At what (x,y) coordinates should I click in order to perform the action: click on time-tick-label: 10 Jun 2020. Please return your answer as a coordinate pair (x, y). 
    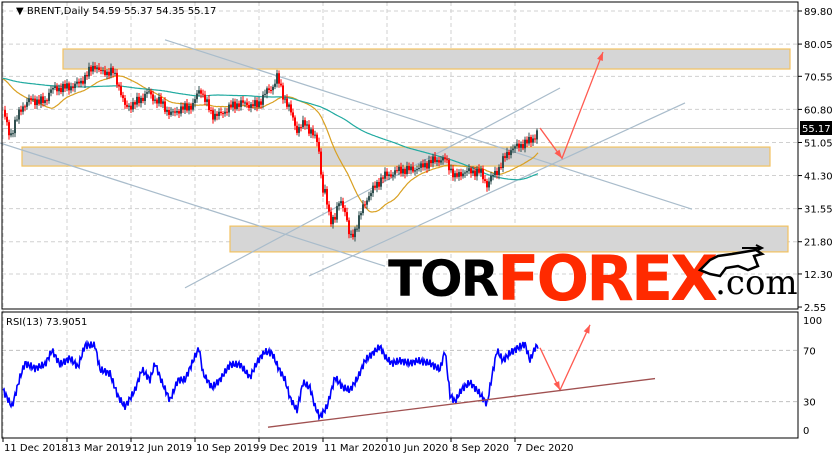
    Looking at the image, I should click on (418, 448).